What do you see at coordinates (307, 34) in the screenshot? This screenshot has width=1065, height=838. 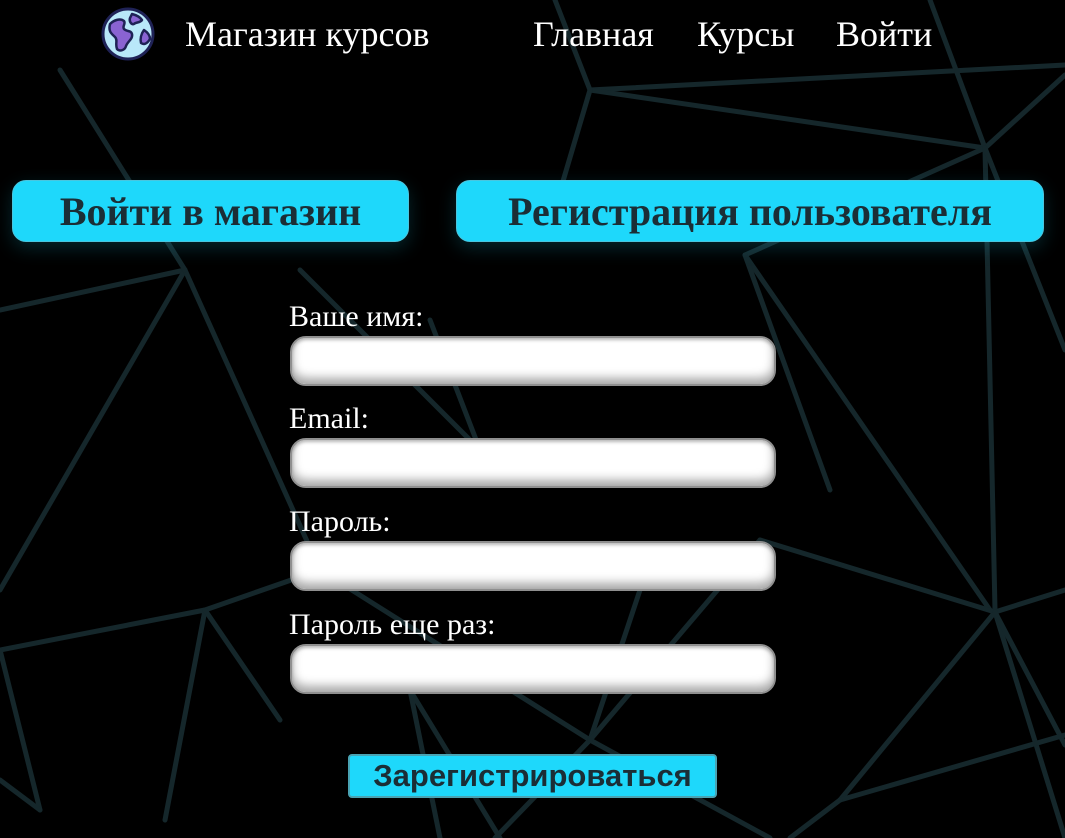 I see `brand-name: Магазин курсов` at bounding box center [307, 34].